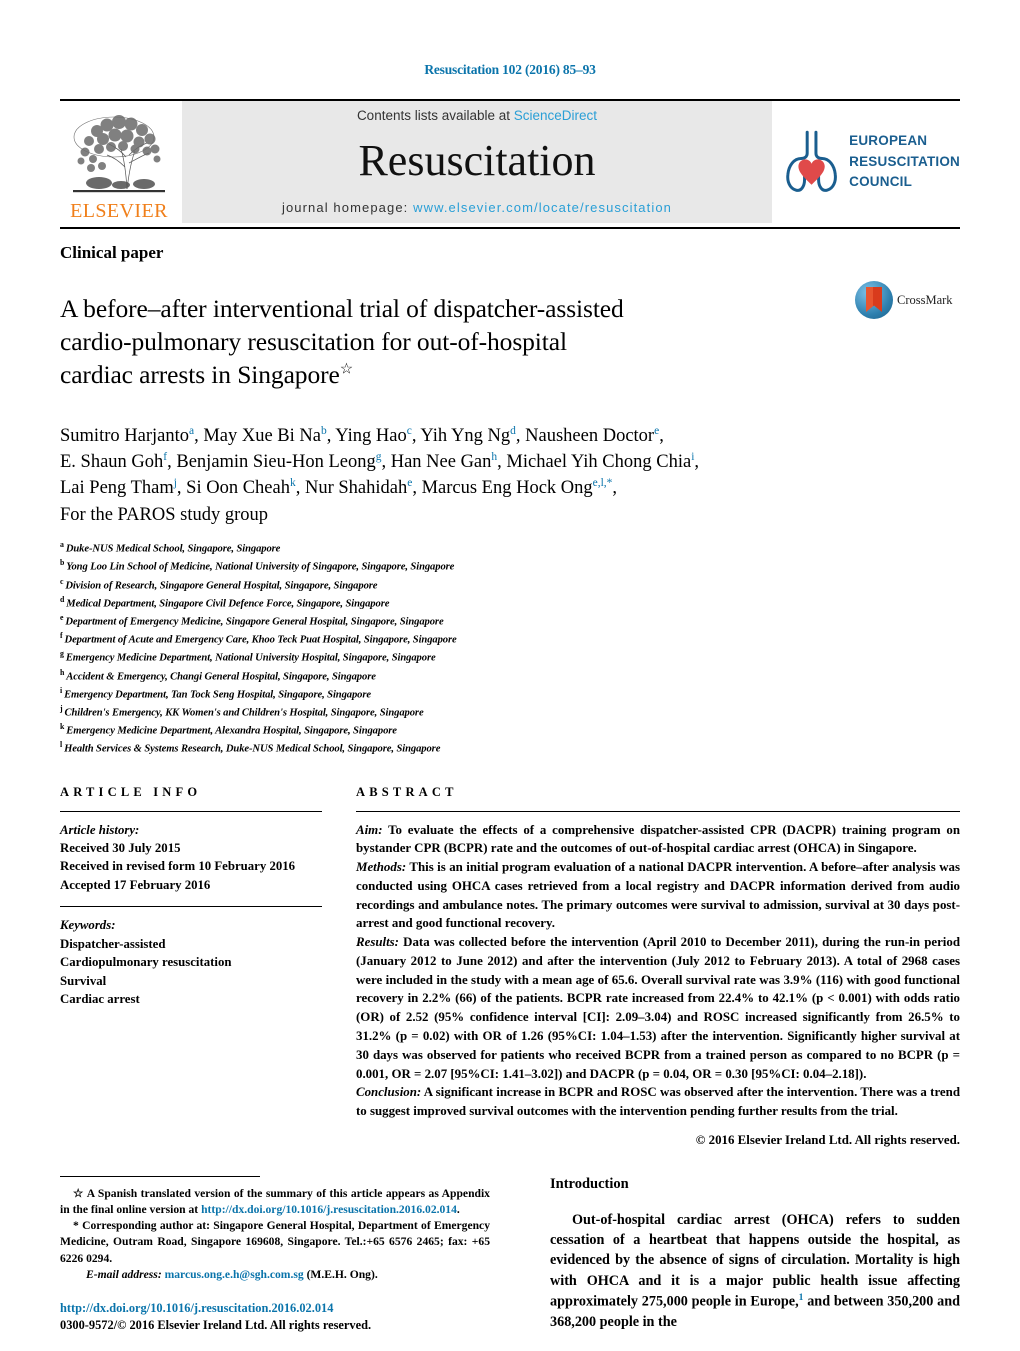 This screenshot has width=1020, height=1351. I want to click on author-affil-mark: d, so click(513, 430).